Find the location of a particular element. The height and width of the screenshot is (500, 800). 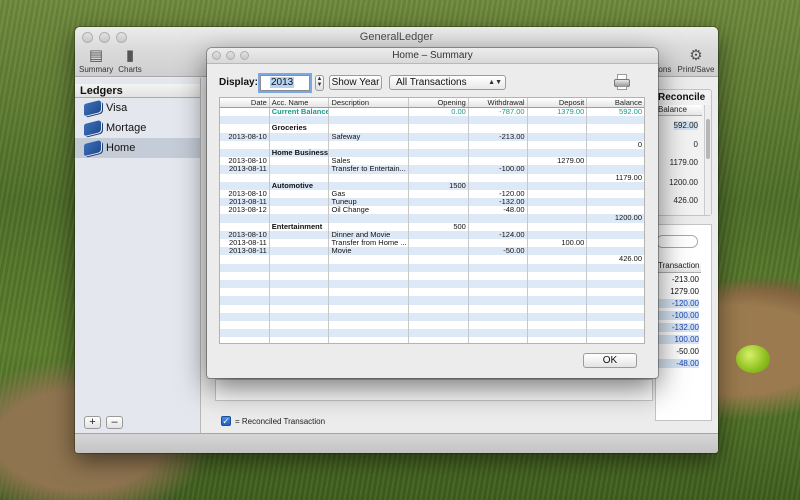

table-row: Current Balance 0.00 -787.00 1379.00 592.00 is located at coordinates (432, 112).